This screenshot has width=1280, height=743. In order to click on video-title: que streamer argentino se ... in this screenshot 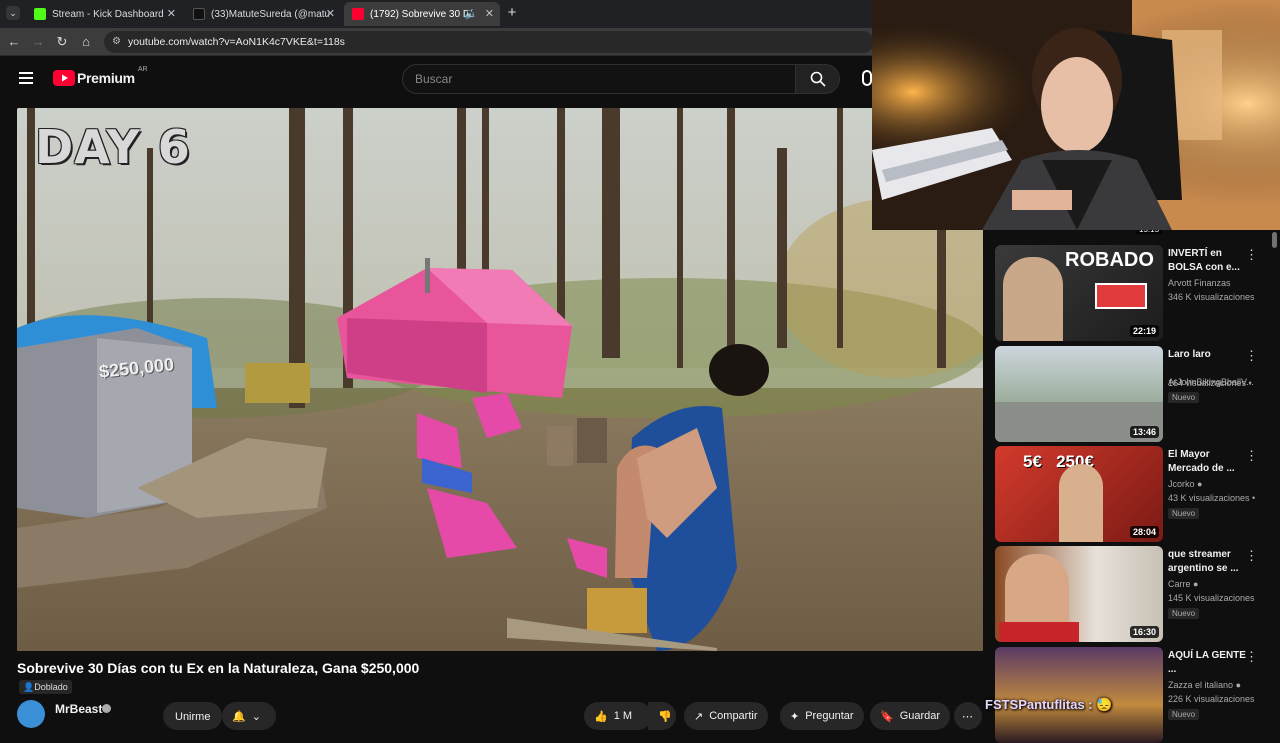, I will do `click(1208, 562)`.